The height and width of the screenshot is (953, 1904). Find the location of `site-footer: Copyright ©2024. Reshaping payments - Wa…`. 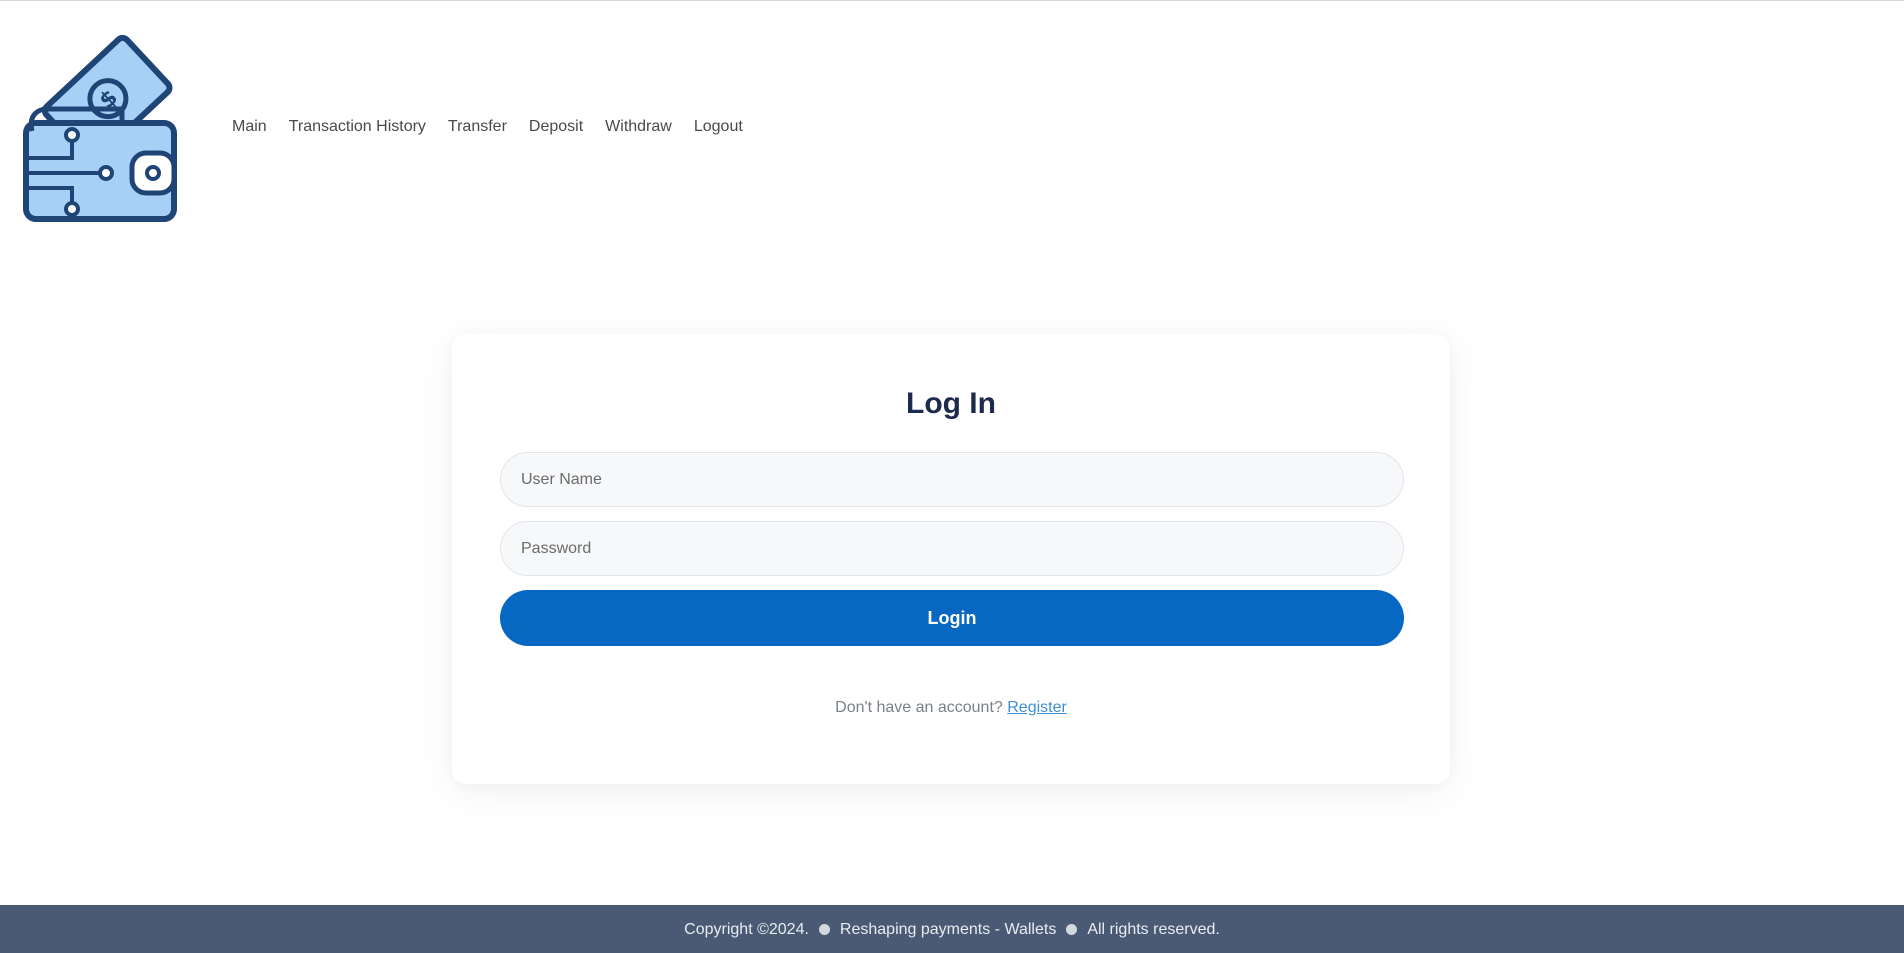

site-footer: Copyright ©2024. Reshaping payments - Wa… is located at coordinates (952, 929).